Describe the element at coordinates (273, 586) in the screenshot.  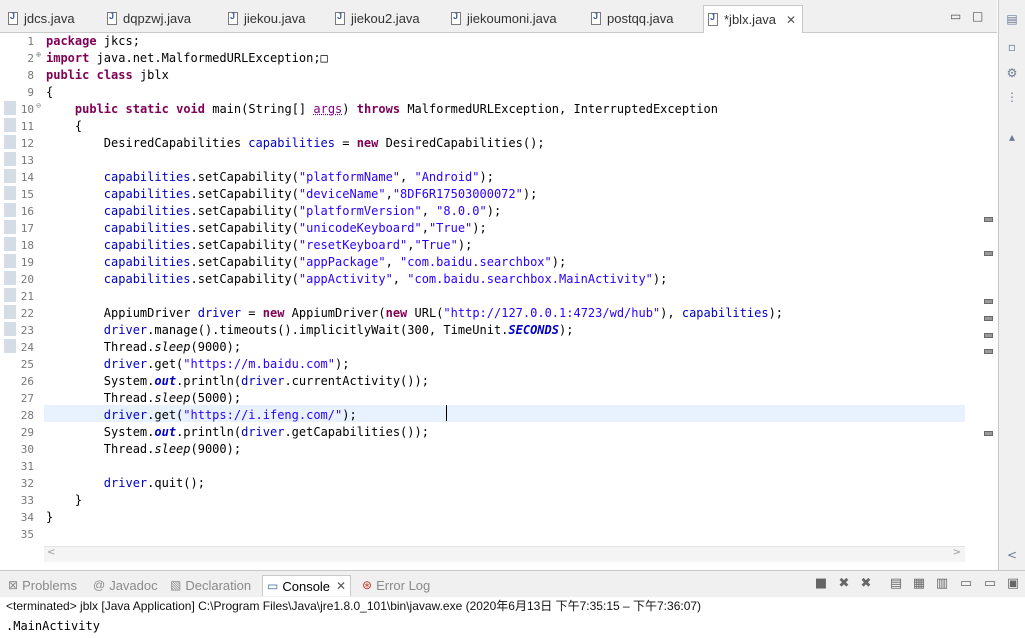
I see `console-icon: ▭` at that location.